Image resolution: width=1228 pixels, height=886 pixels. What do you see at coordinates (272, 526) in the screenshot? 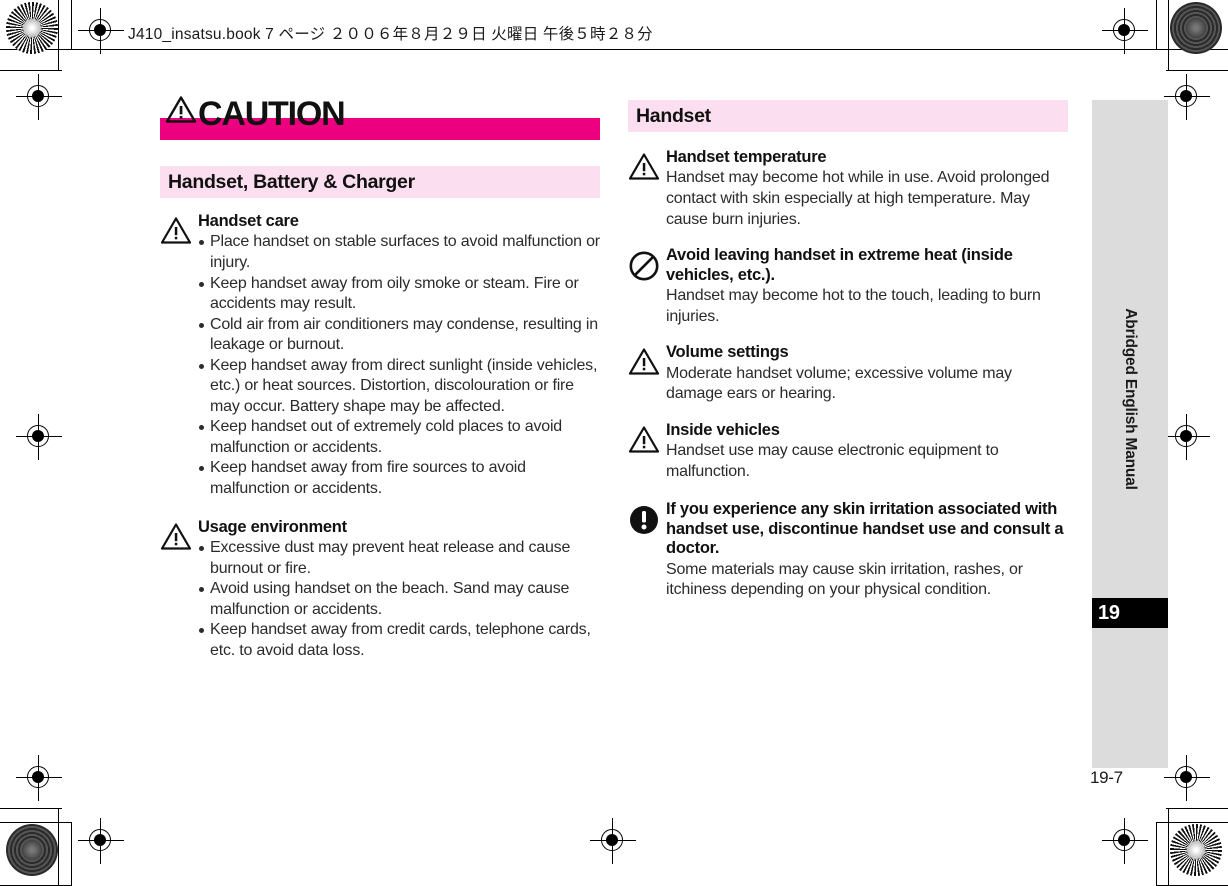
I see `entry-title: Usage environment` at bounding box center [272, 526].